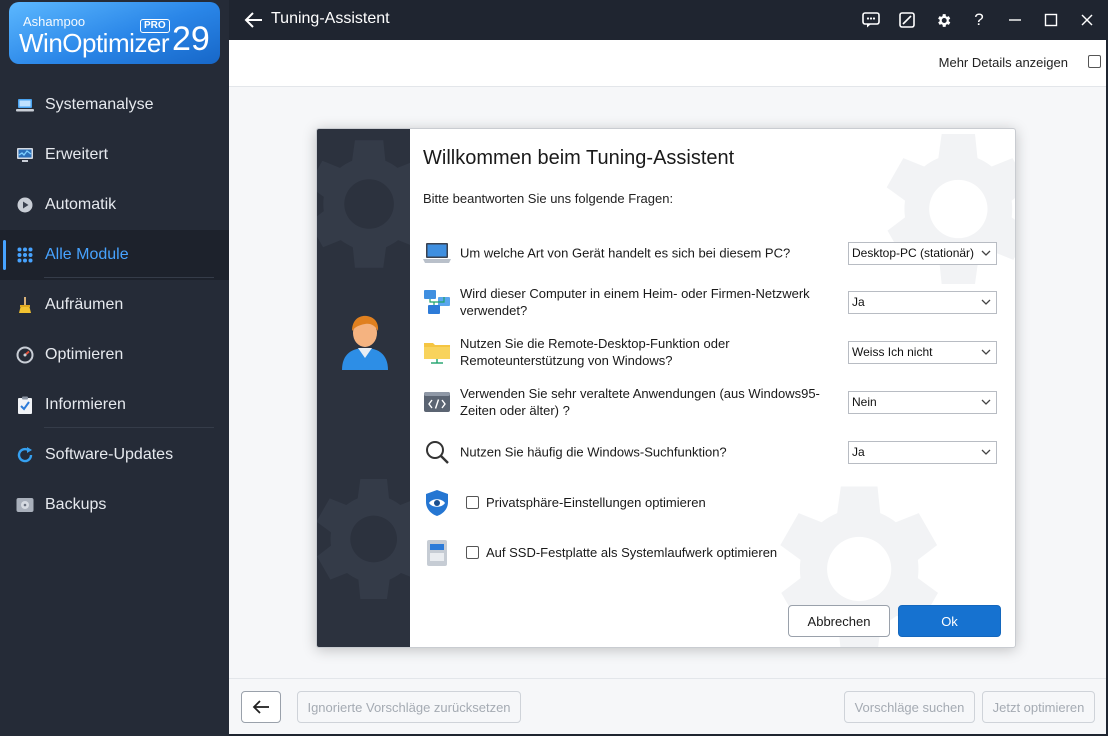 The image size is (1108, 736). What do you see at coordinates (114, 155) in the screenshot?
I see `sidebar-item-erweitert: Erweitert` at bounding box center [114, 155].